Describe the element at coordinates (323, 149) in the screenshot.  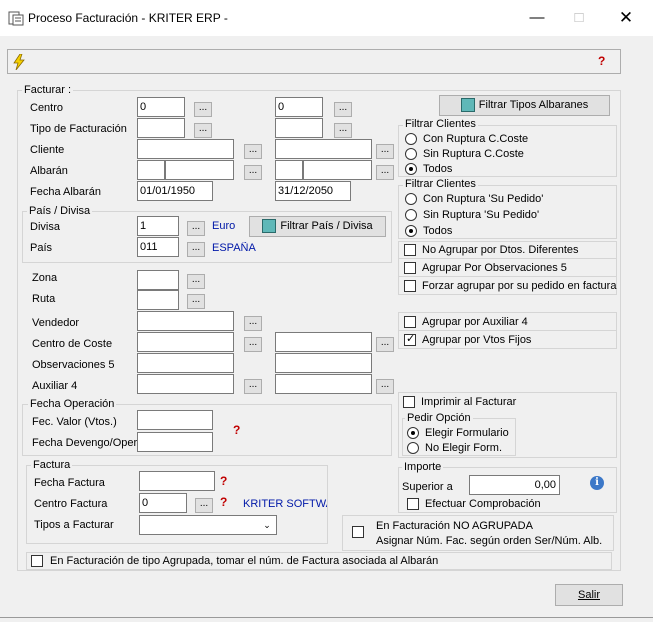
I see `cliente-to-input` at that location.